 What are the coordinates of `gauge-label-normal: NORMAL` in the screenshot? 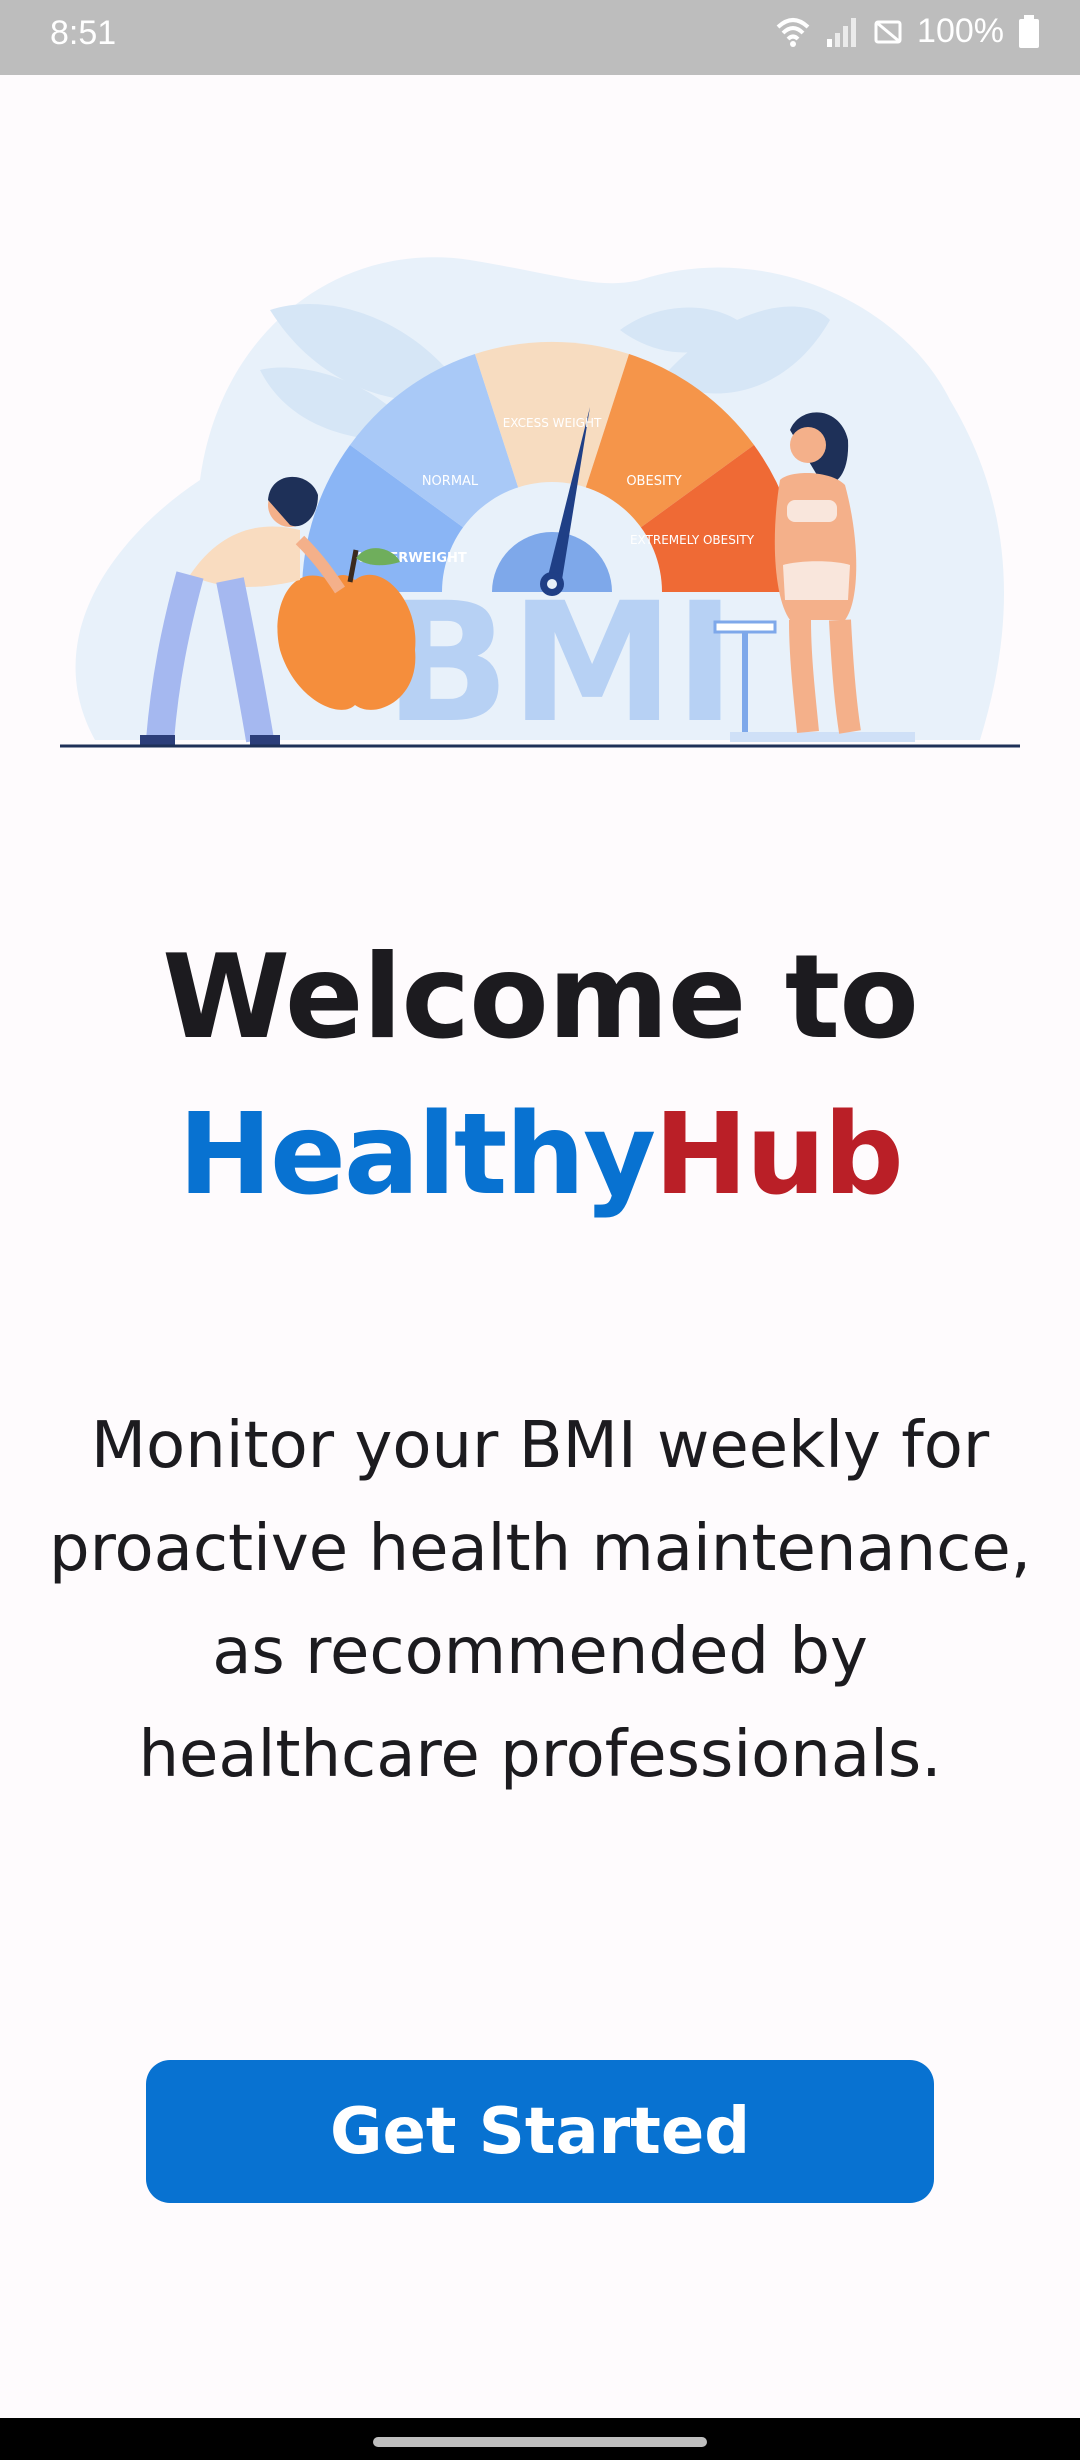 It's located at (450, 481).